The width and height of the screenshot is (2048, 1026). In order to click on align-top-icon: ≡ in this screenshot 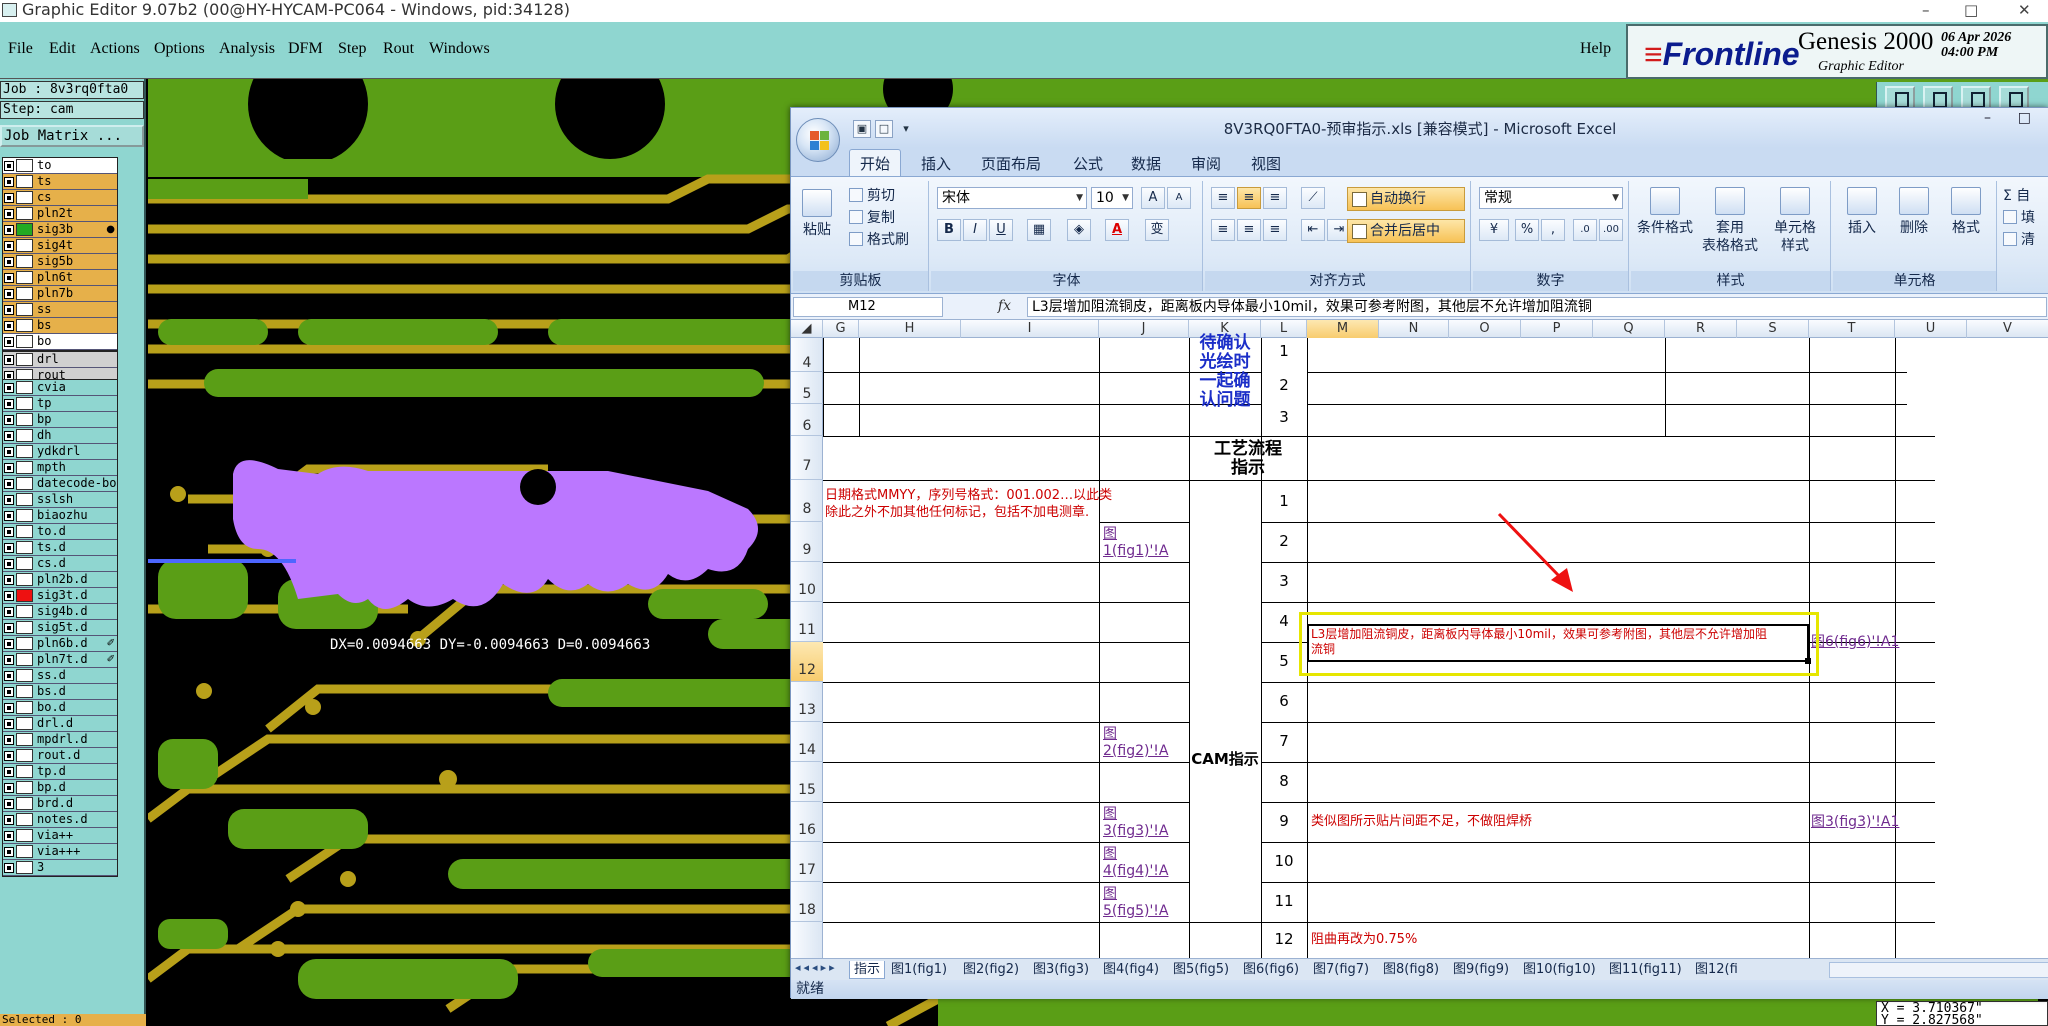, I will do `click(1223, 198)`.